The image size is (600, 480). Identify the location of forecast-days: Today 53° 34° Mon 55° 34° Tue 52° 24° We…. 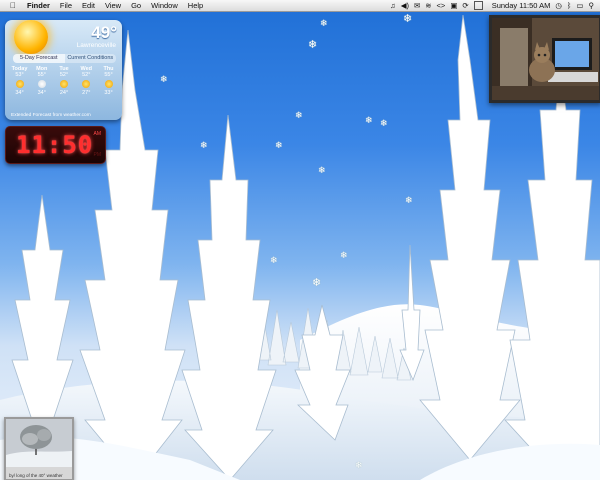
(64, 81).